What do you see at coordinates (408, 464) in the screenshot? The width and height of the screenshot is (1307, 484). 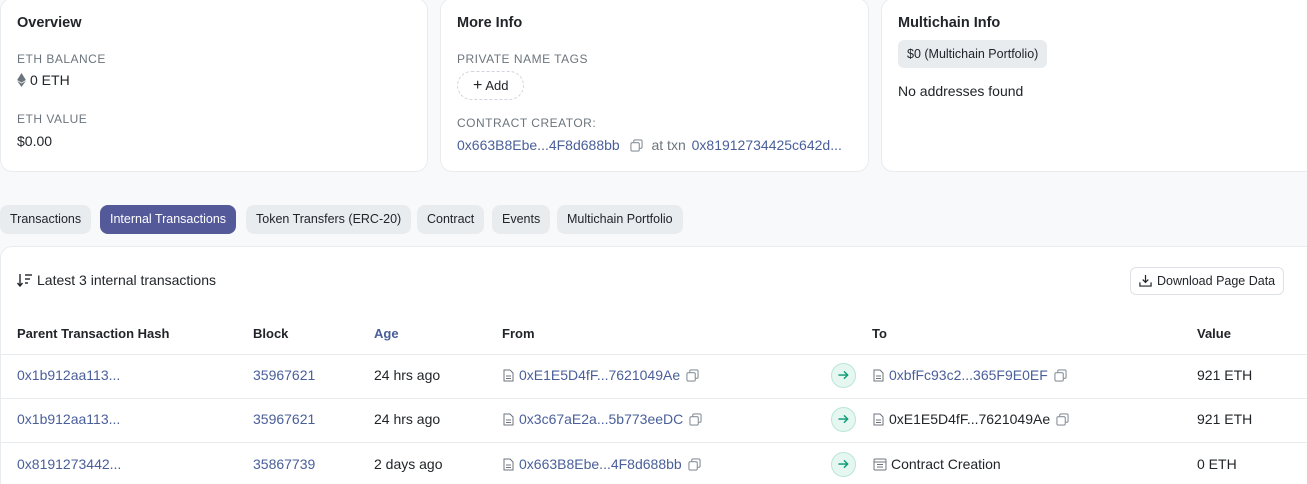 I see `age-text: 2 days ago` at bounding box center [408, 464].